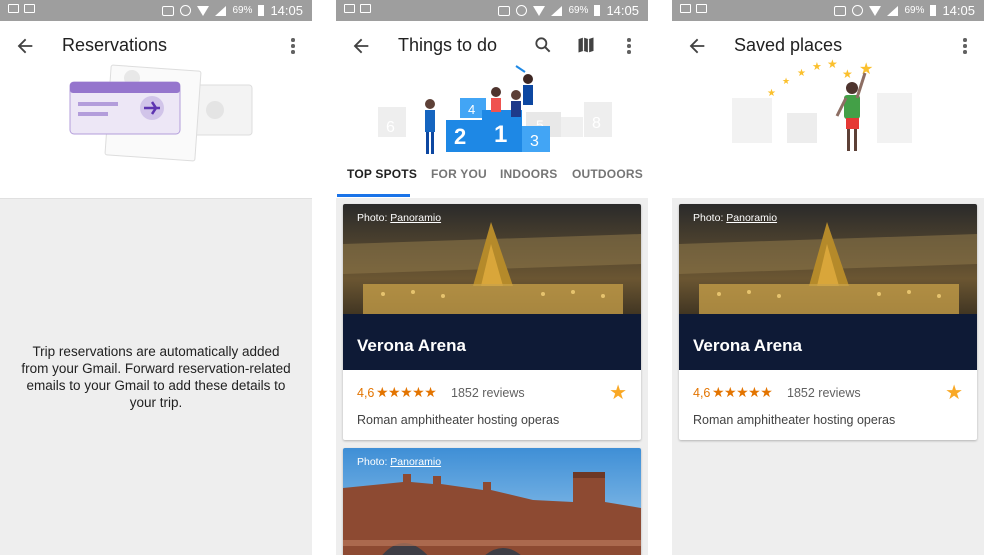 This screenshot has height=555, width=984. Describe the element at coordinates (115, 45) in the screenshot. I see `page-title: Reservations` at that location.